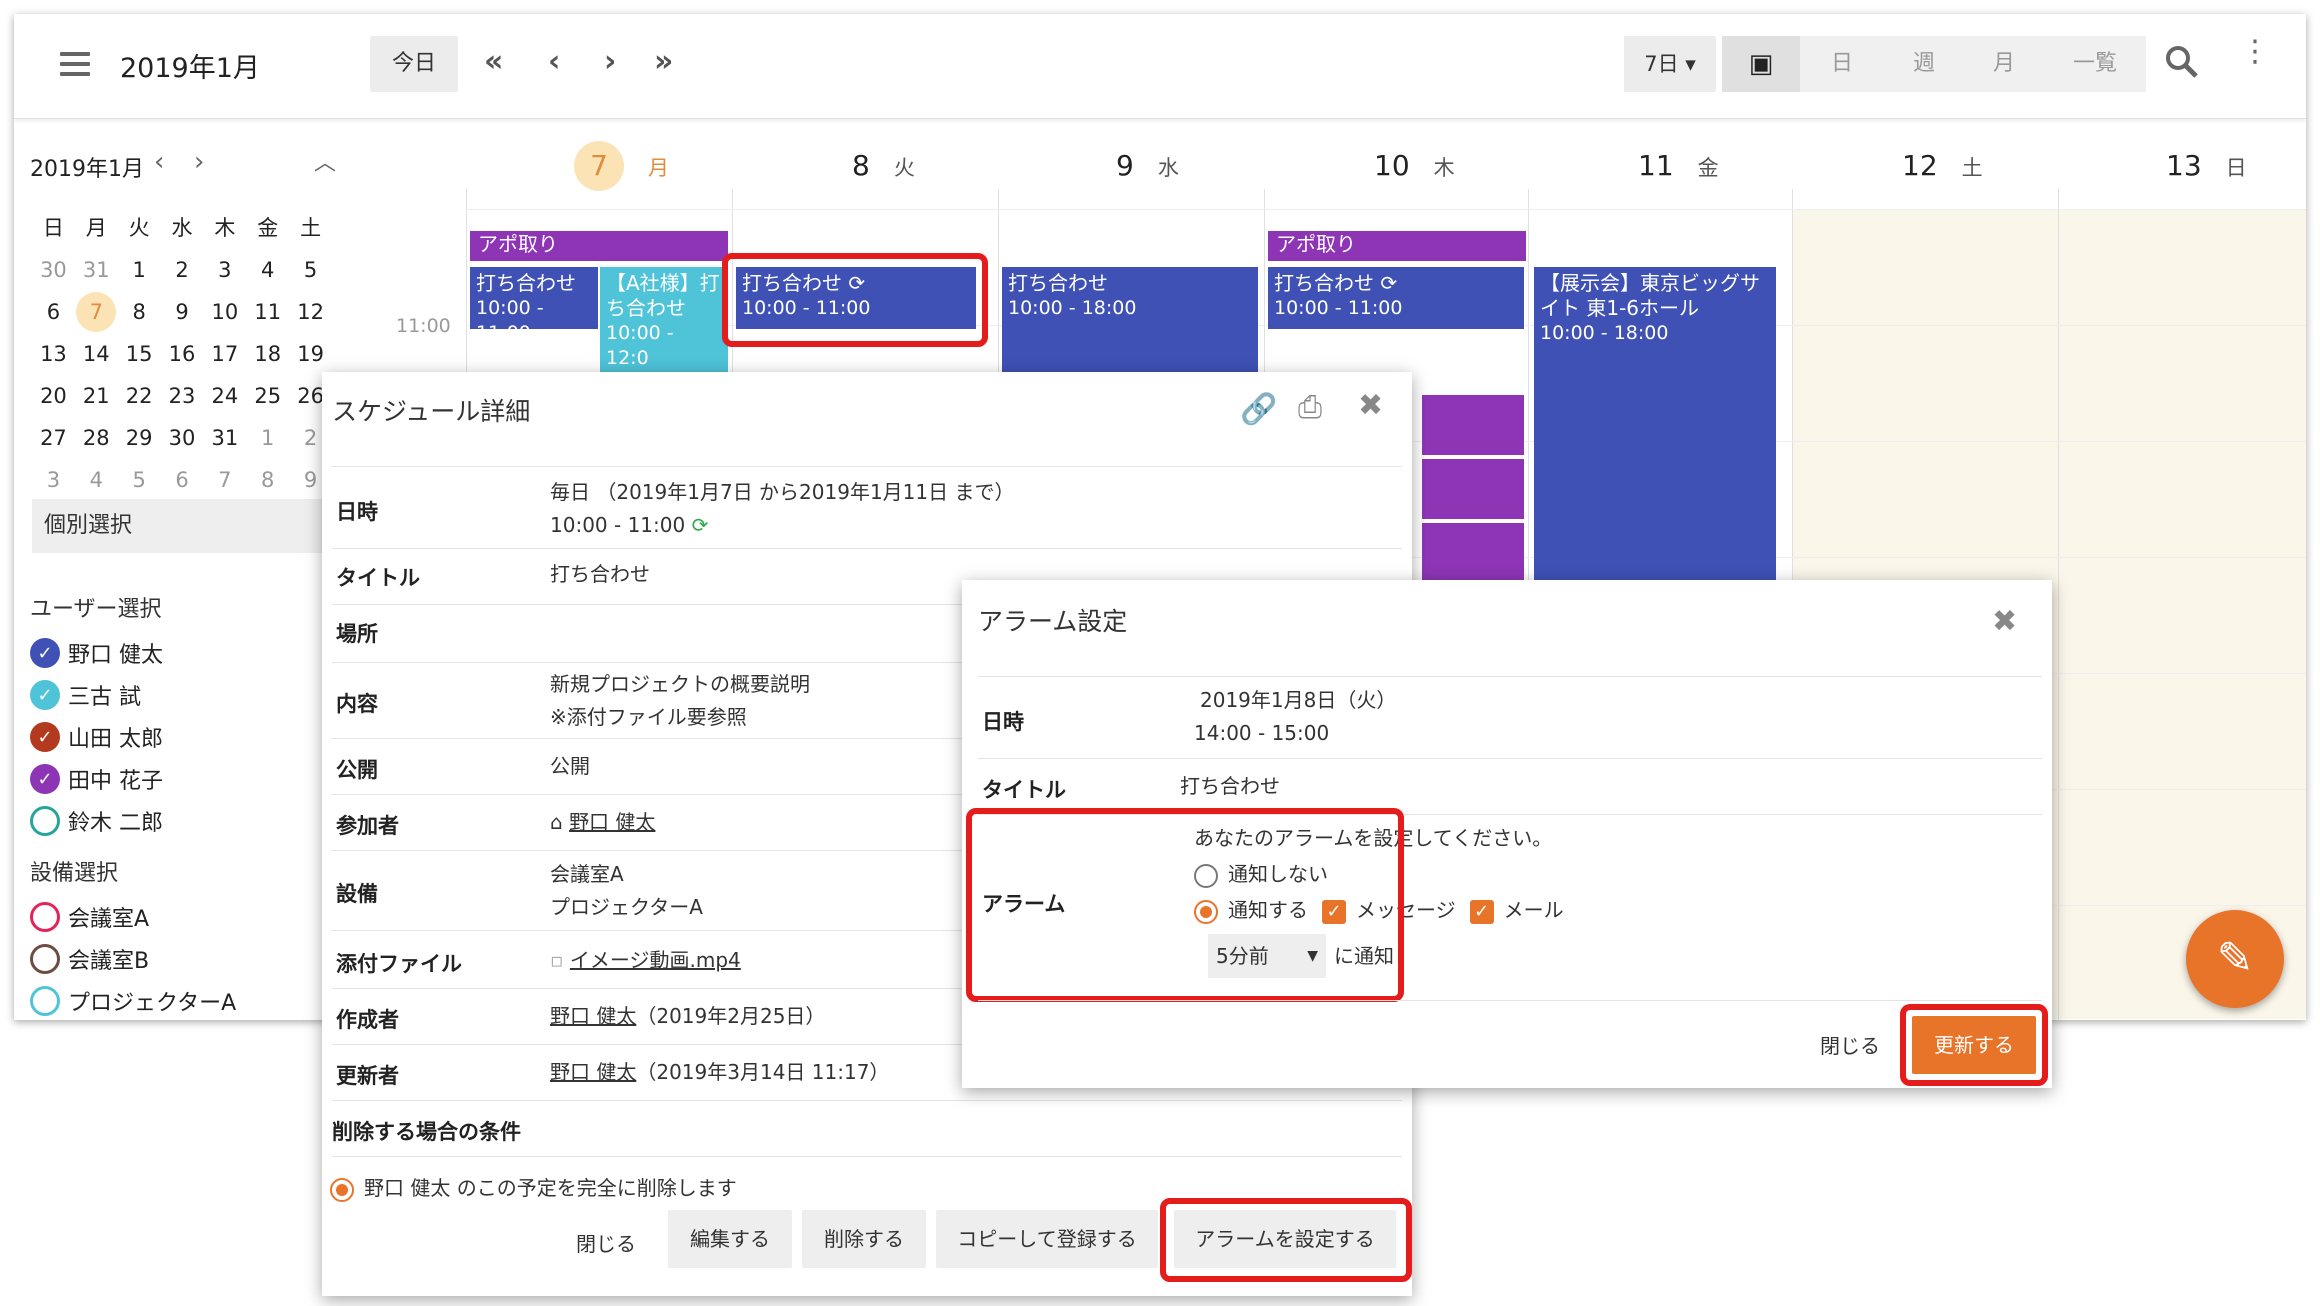  I want to click on individual-select: 個別選択, so click(187, 526).